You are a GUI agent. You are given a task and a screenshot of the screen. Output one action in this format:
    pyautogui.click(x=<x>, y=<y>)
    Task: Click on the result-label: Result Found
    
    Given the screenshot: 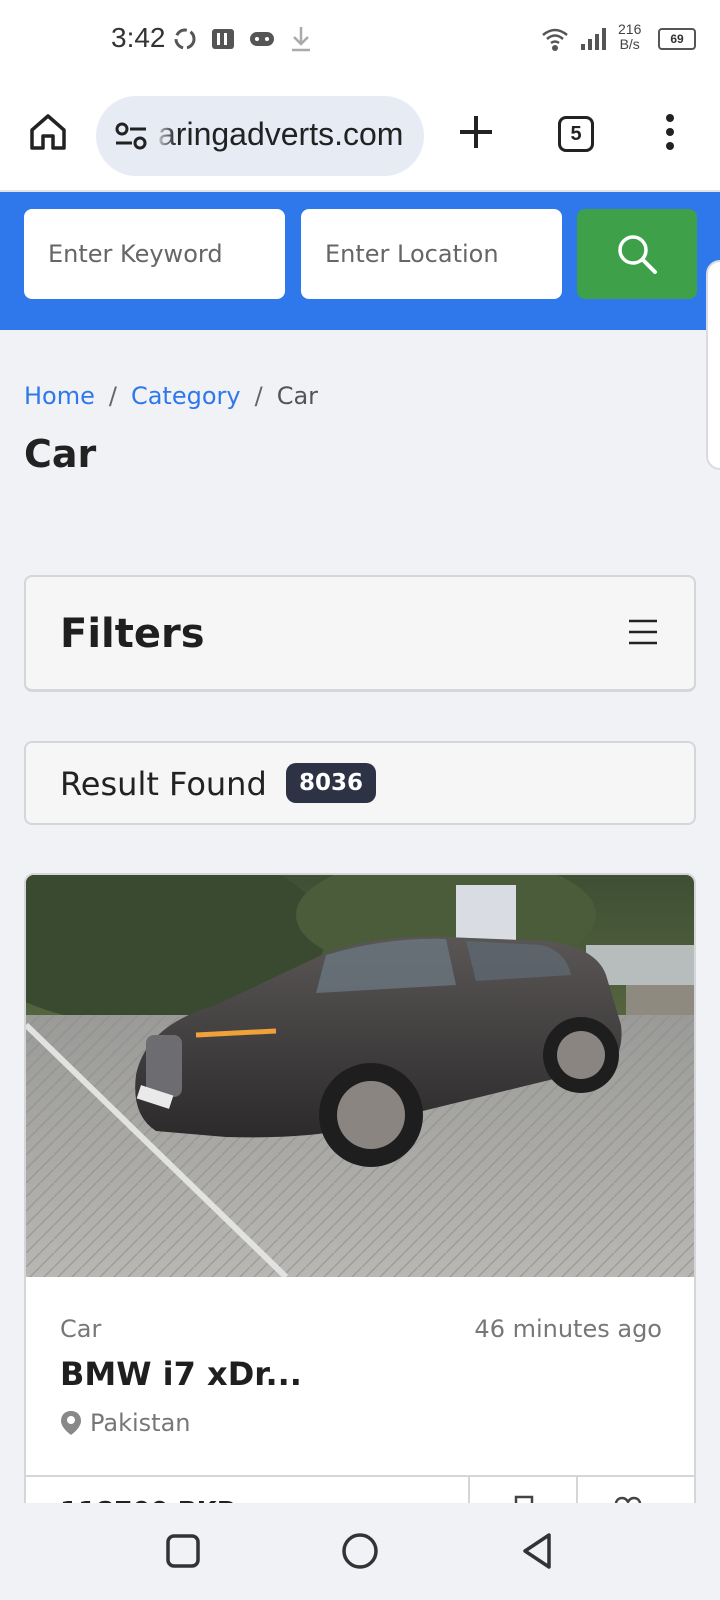 What is the action you would take?
    pyautogui.click(x=163, y=784)
    